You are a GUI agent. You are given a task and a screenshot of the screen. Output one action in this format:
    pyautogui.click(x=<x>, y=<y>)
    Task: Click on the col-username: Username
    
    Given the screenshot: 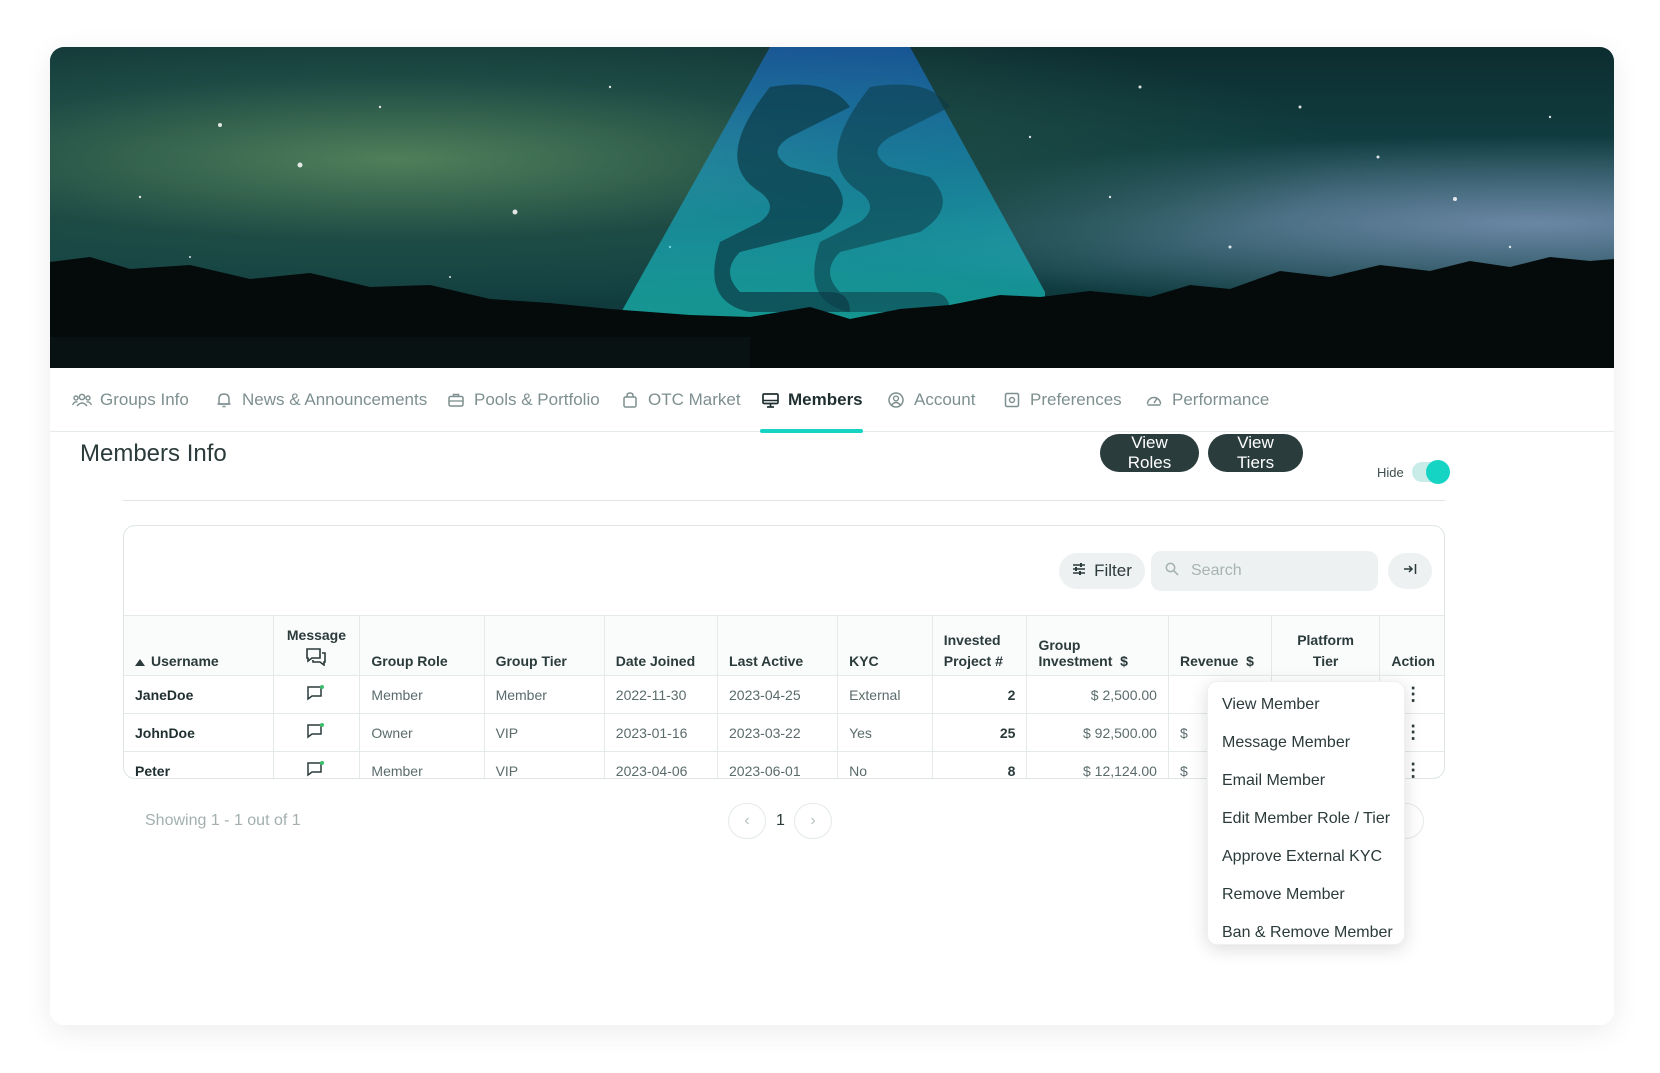 What is the action you would take?
    pyautogui.click(x=199, y=645)
    